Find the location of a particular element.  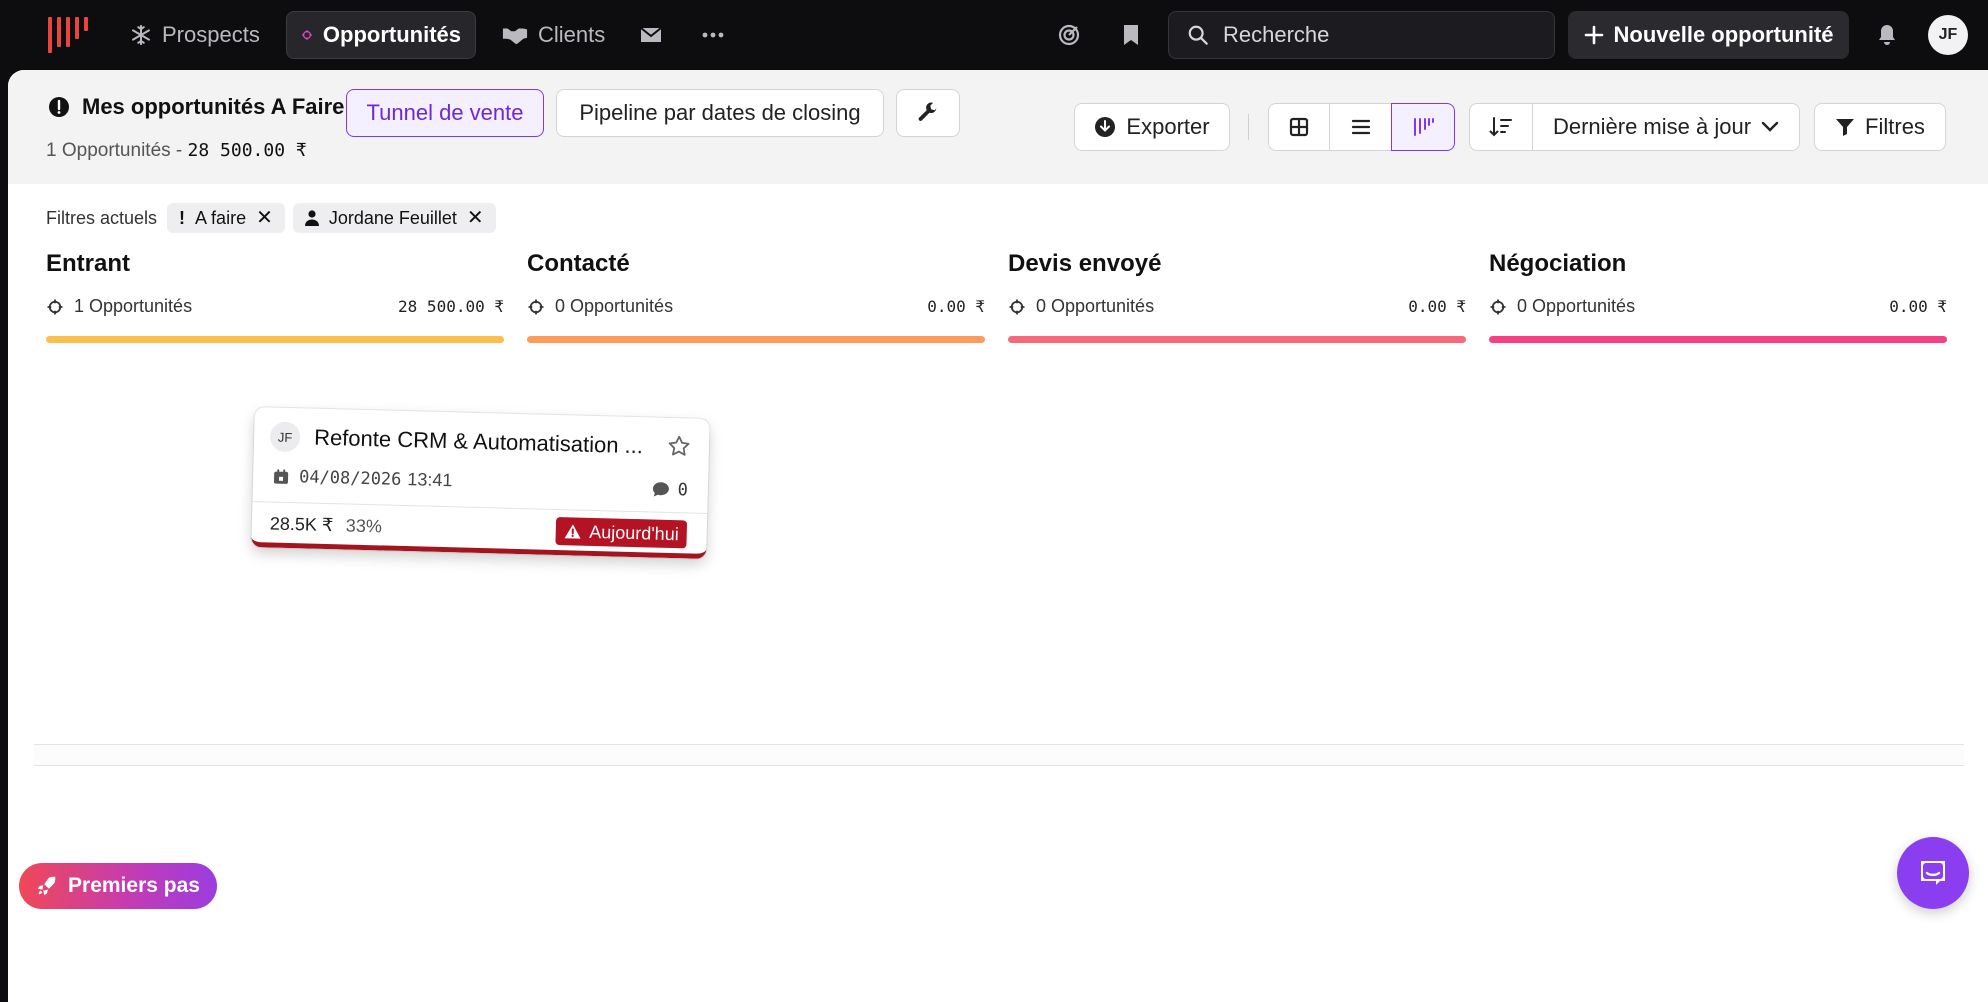

card-price: 28.5K ₹ is located at coordinates (301, 524).